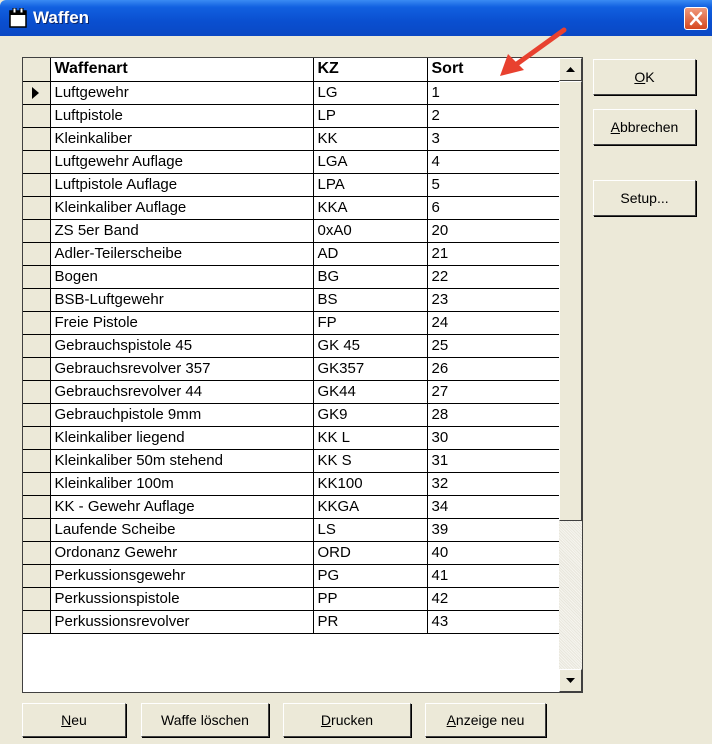 The height and width of the screenshot is (744, 712). What do you see at coordinates (370, 438) in the screenshot?
I see `cell-kz: KK L` at bounding box center [370, 438].